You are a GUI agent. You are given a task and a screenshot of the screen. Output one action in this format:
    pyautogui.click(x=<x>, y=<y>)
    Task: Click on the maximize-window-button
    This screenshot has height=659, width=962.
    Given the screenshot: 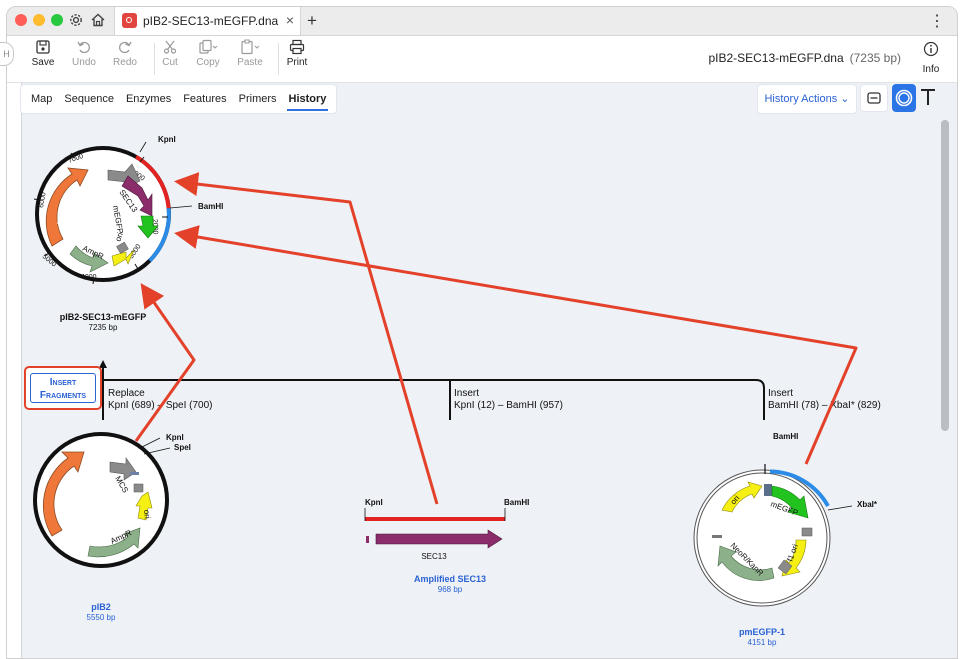 What is the action you would take?
    pyautogui.click(x=57, y=20)
    